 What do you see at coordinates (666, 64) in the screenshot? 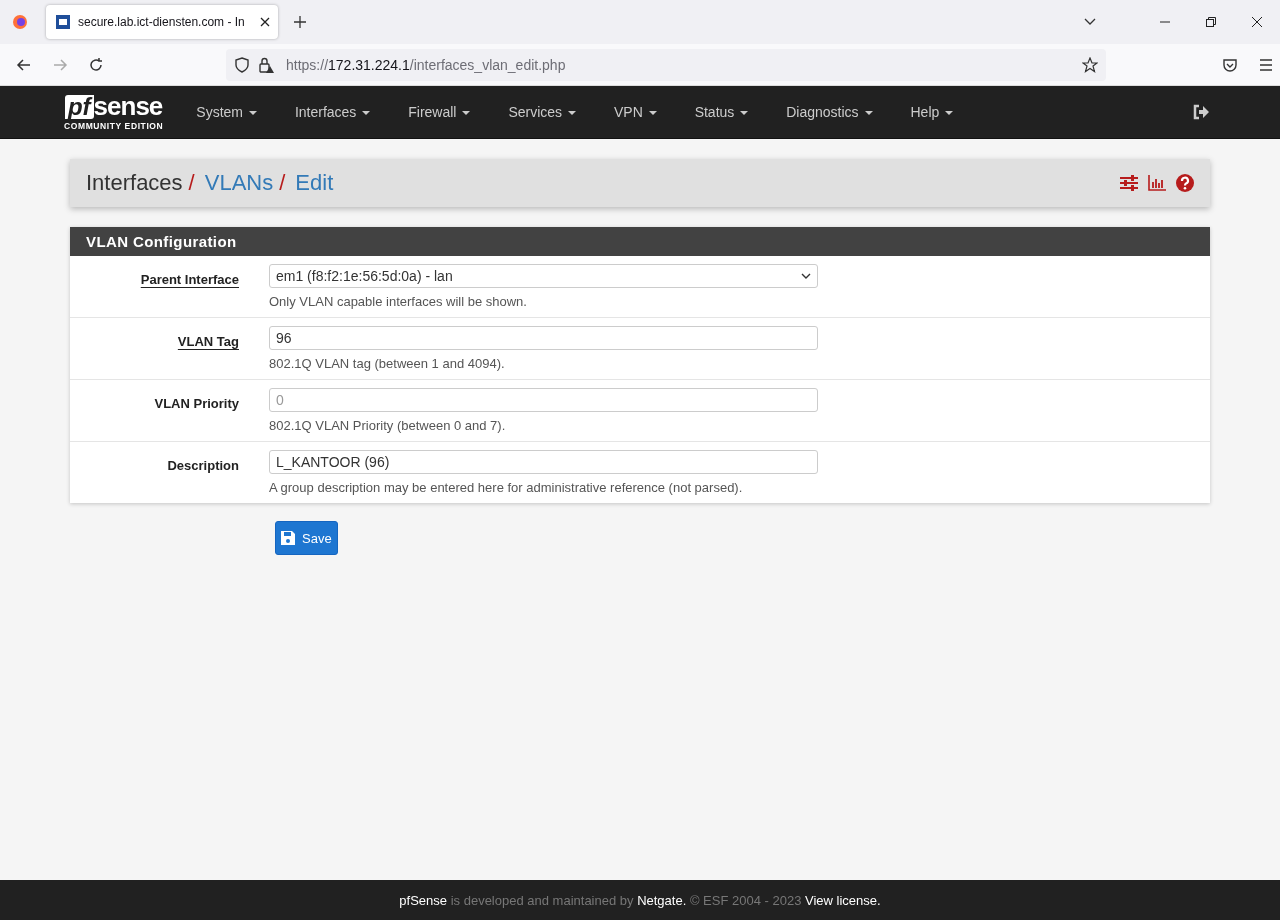
I see `address-field: https://172.31.224.1/interfaces_vlan_edit.php` at bounding box center [666, 64].